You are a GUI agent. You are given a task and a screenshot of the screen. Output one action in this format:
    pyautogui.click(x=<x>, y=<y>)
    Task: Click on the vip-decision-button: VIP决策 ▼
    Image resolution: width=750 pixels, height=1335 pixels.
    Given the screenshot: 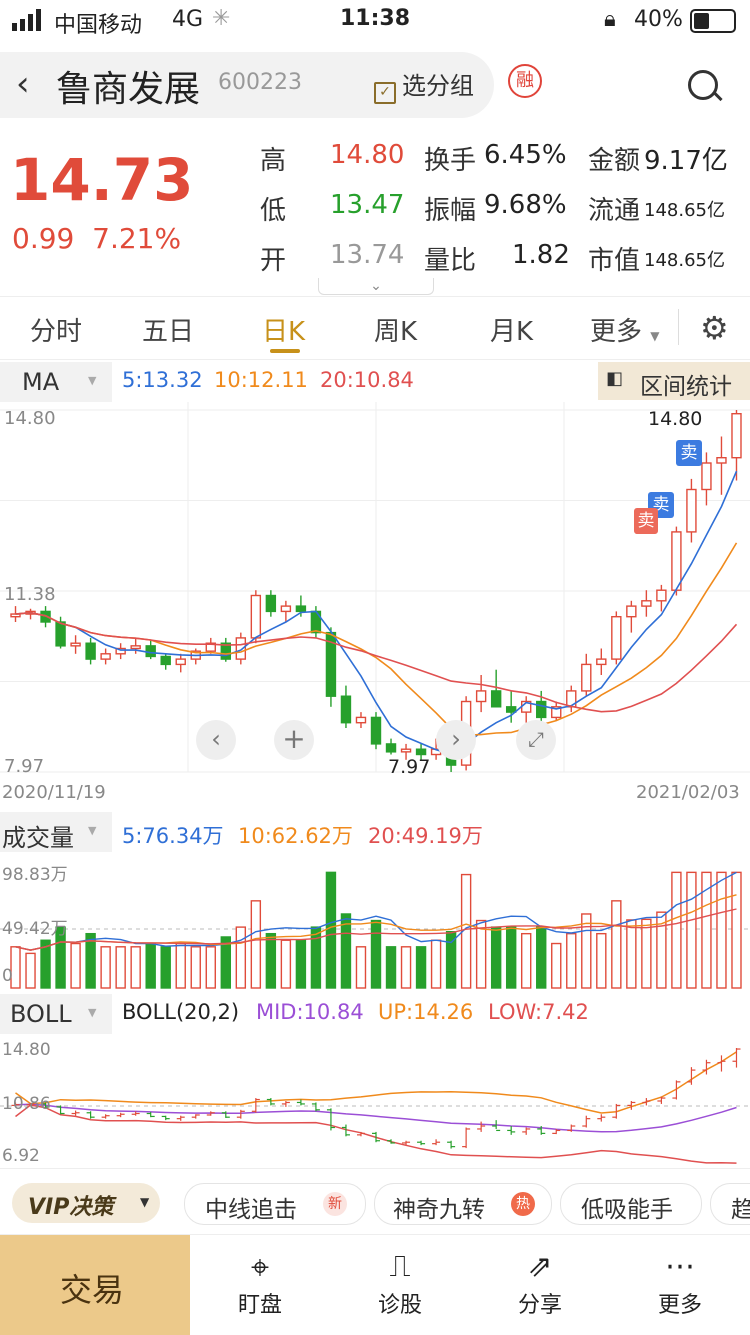 What is the action you would take?
    pyautogui.click(x=86, y=1203)
    